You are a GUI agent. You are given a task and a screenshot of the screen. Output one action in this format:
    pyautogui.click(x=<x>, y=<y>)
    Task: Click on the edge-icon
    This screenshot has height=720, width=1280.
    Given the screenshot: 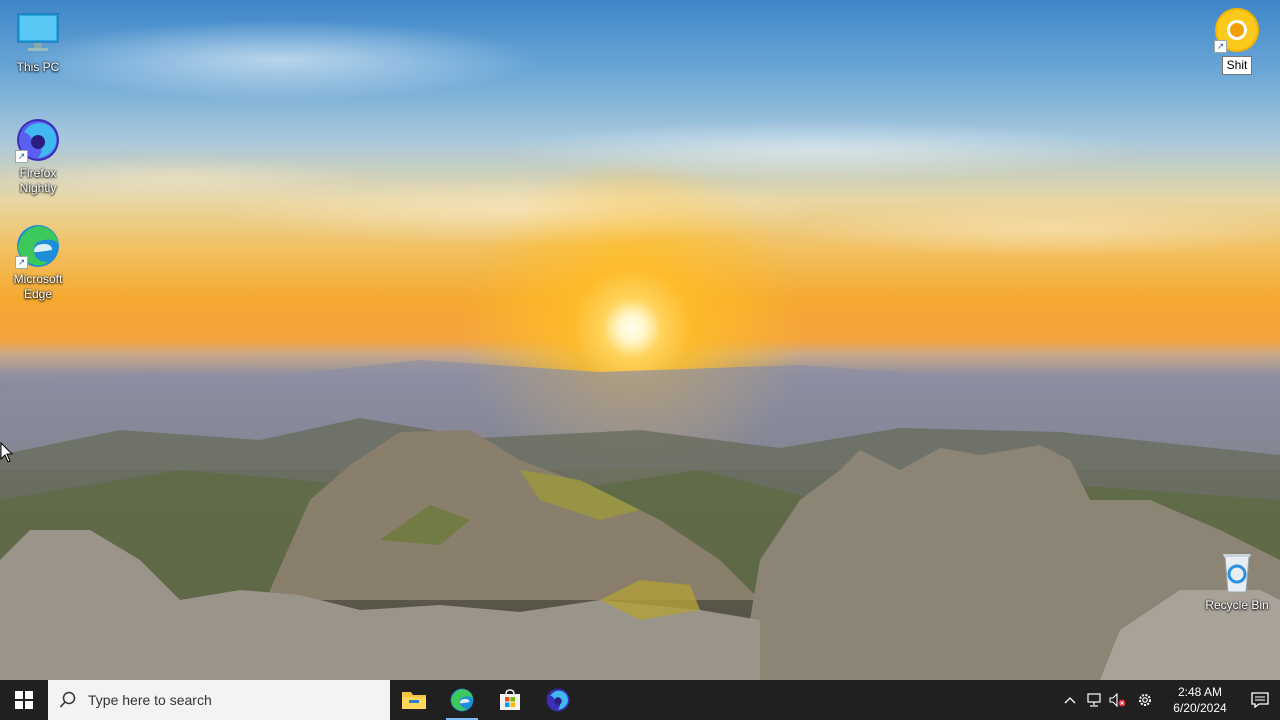 What is the action you would take?
    pyautogui.click(x=462, y=700)
    